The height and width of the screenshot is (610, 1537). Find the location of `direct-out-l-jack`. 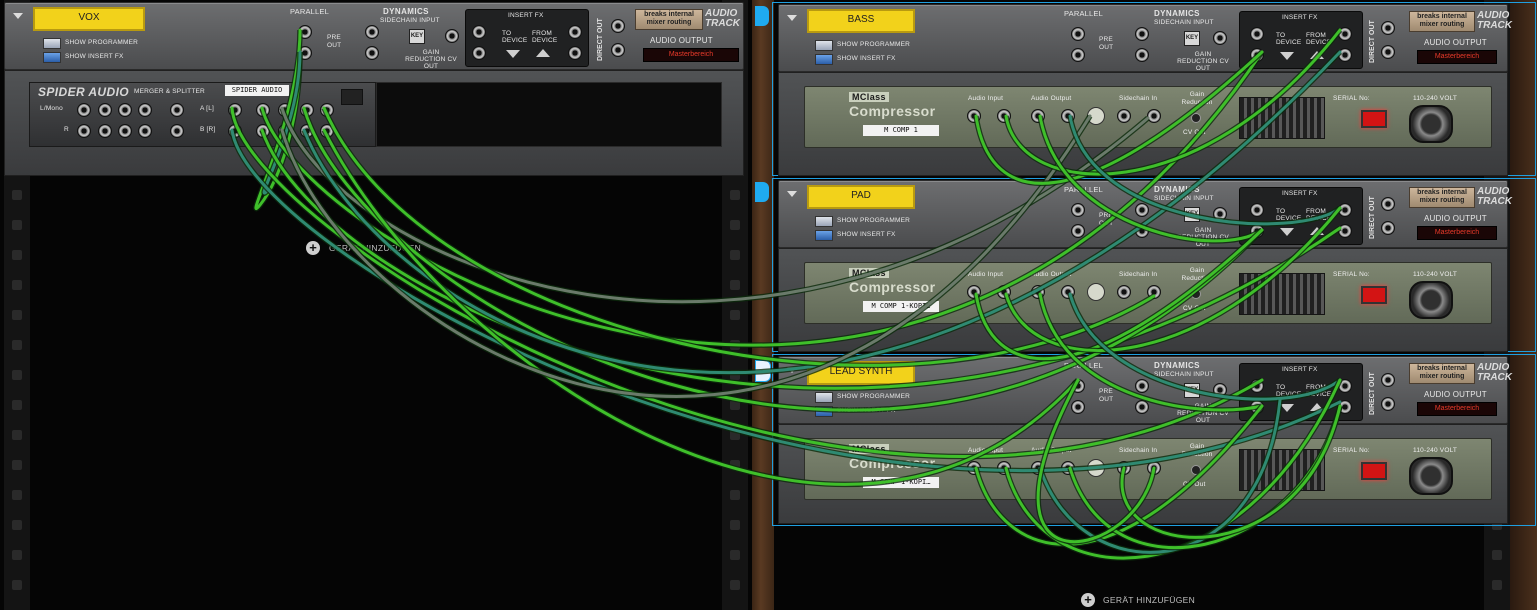

direct-out-l-jack is located at coordinates (618, 26).